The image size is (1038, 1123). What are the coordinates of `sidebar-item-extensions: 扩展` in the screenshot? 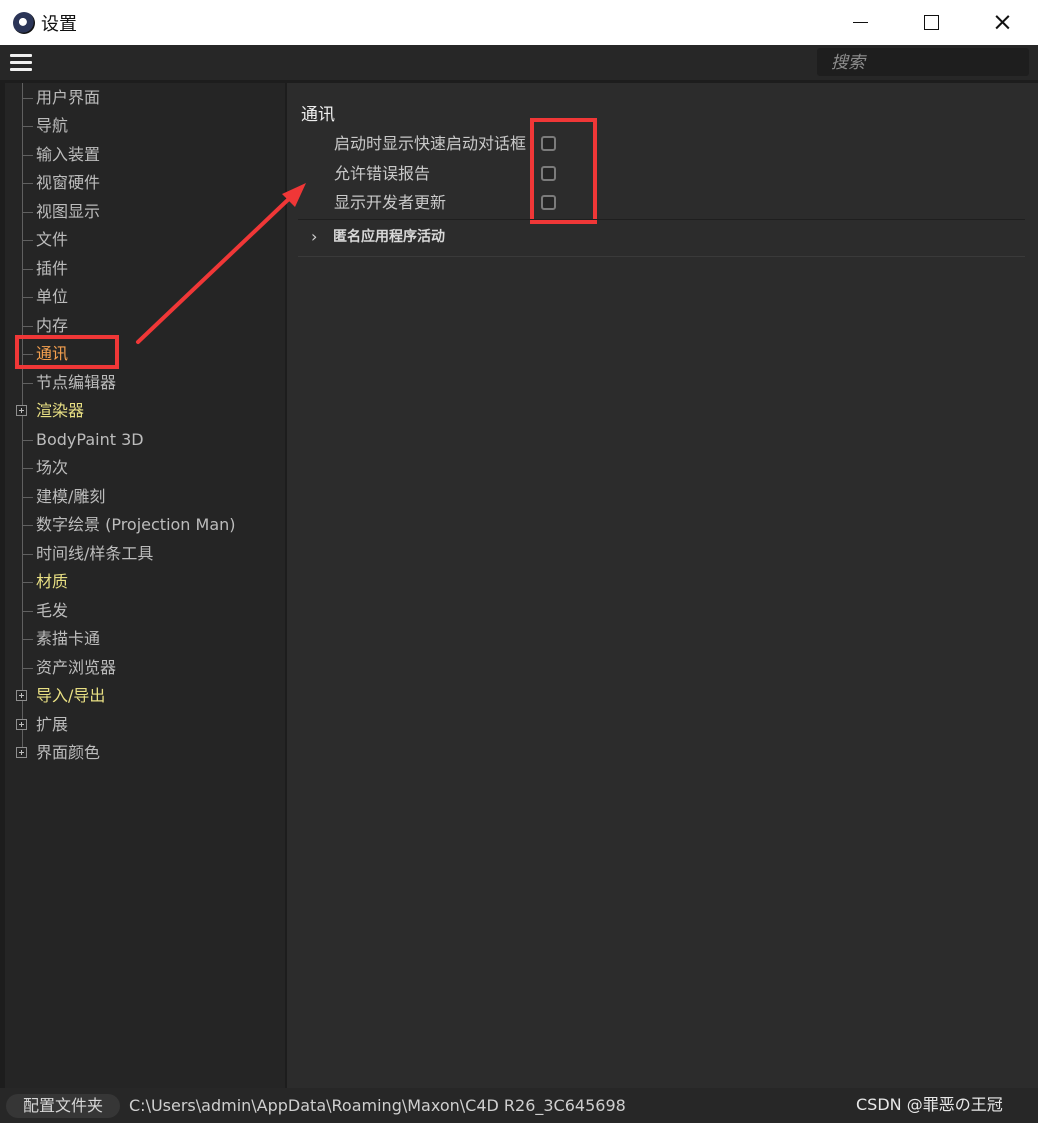 It's located at (145, 725).